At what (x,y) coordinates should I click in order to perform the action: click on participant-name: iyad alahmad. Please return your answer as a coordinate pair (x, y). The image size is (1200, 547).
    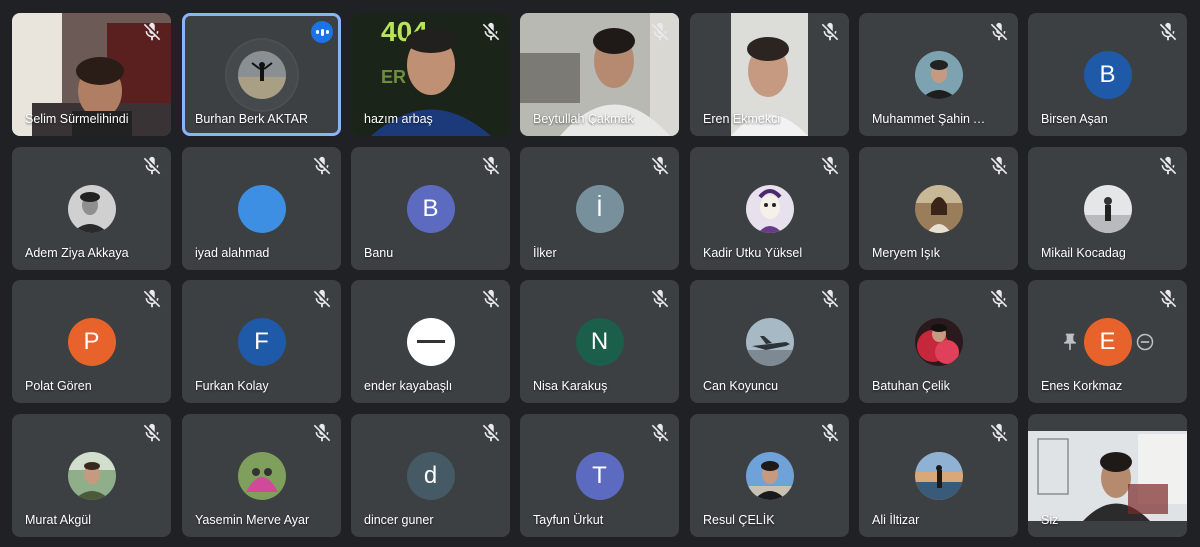
    Looking at the image, I should click on (232, 253).